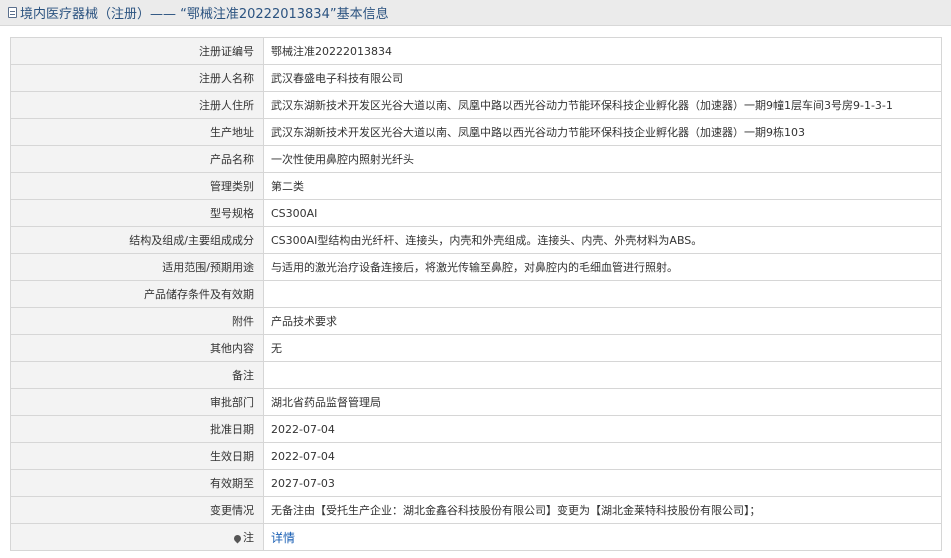  What do you see at coordinates (137, 456) in the screenshot?
I see `row-label: 生效日期` at bounding box center [137, 456].